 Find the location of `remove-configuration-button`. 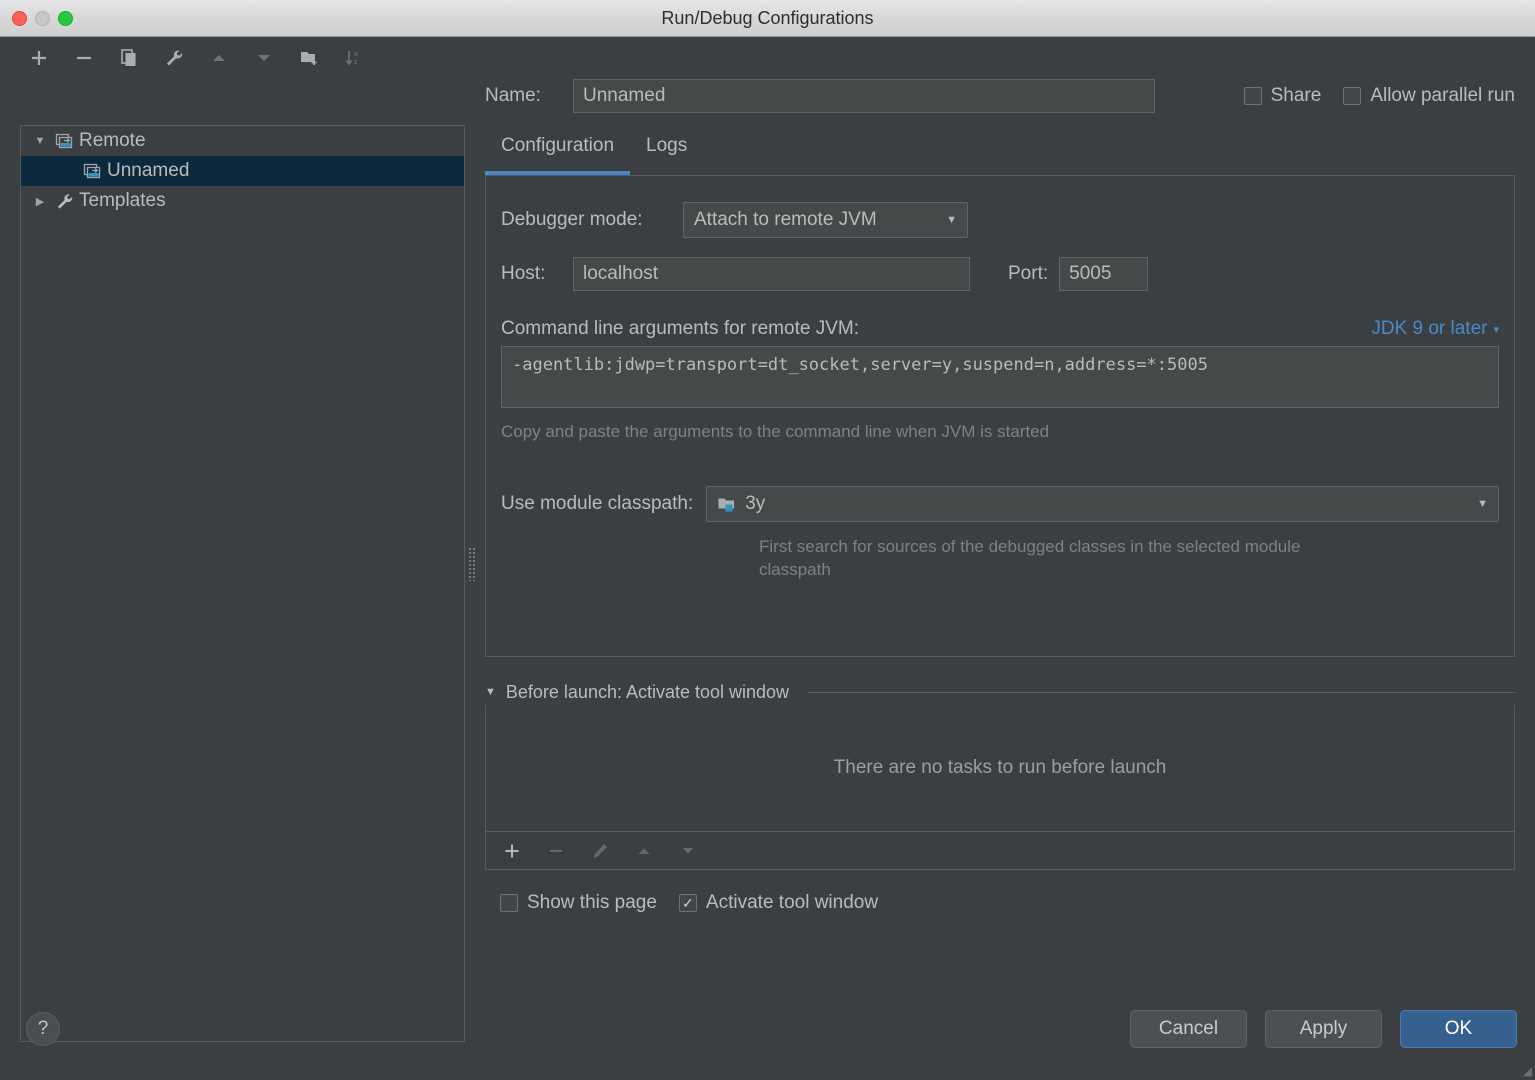

remove-configuration-button is located at coordinates (84, 58).